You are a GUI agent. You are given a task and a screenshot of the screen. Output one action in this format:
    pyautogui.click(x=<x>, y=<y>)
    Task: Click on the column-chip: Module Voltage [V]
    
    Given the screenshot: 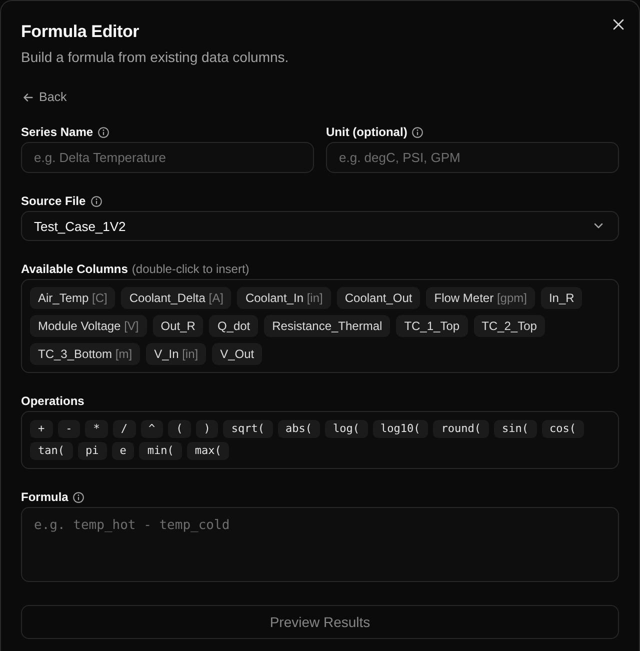 What is the action you would take?
    pyautogui.click(x=88, y=326)
    